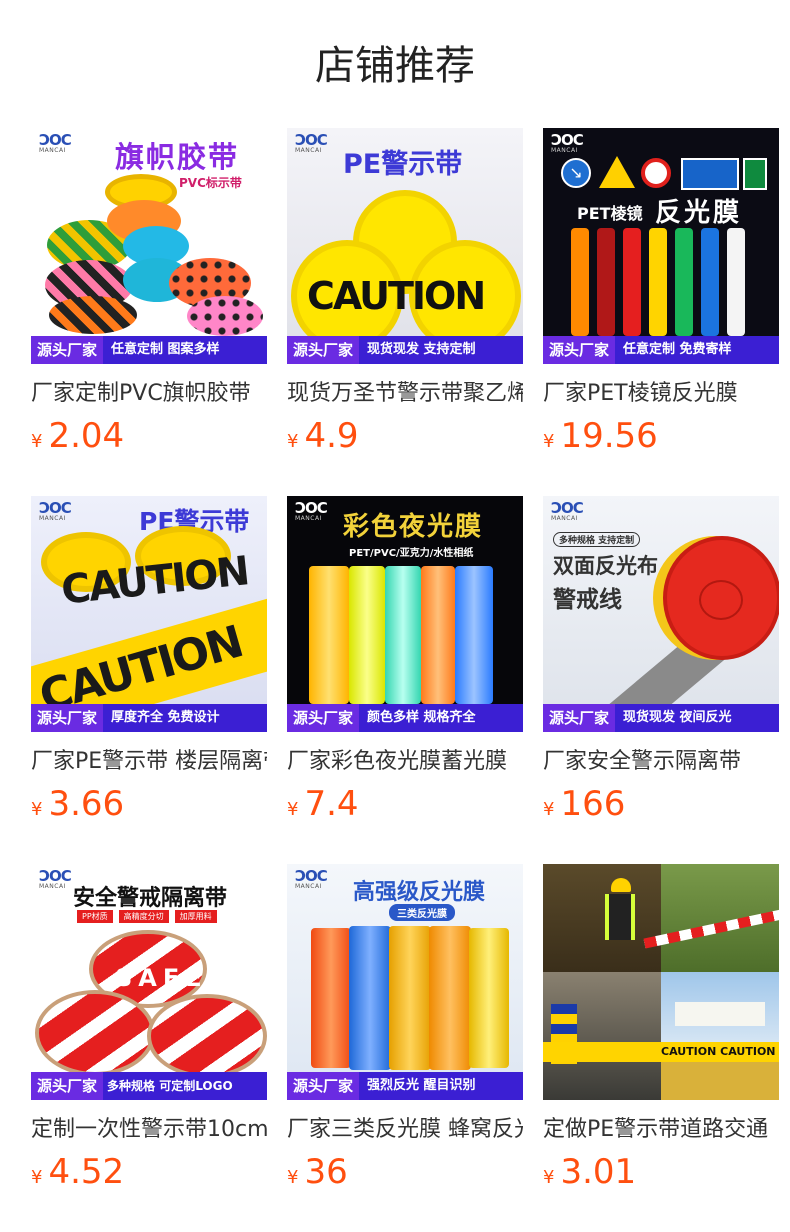  What do you see at coordinates (421, 349) in the screenshot?
I see `promo-text: 现货现发 支持定制` at bounding box center [421, 349].